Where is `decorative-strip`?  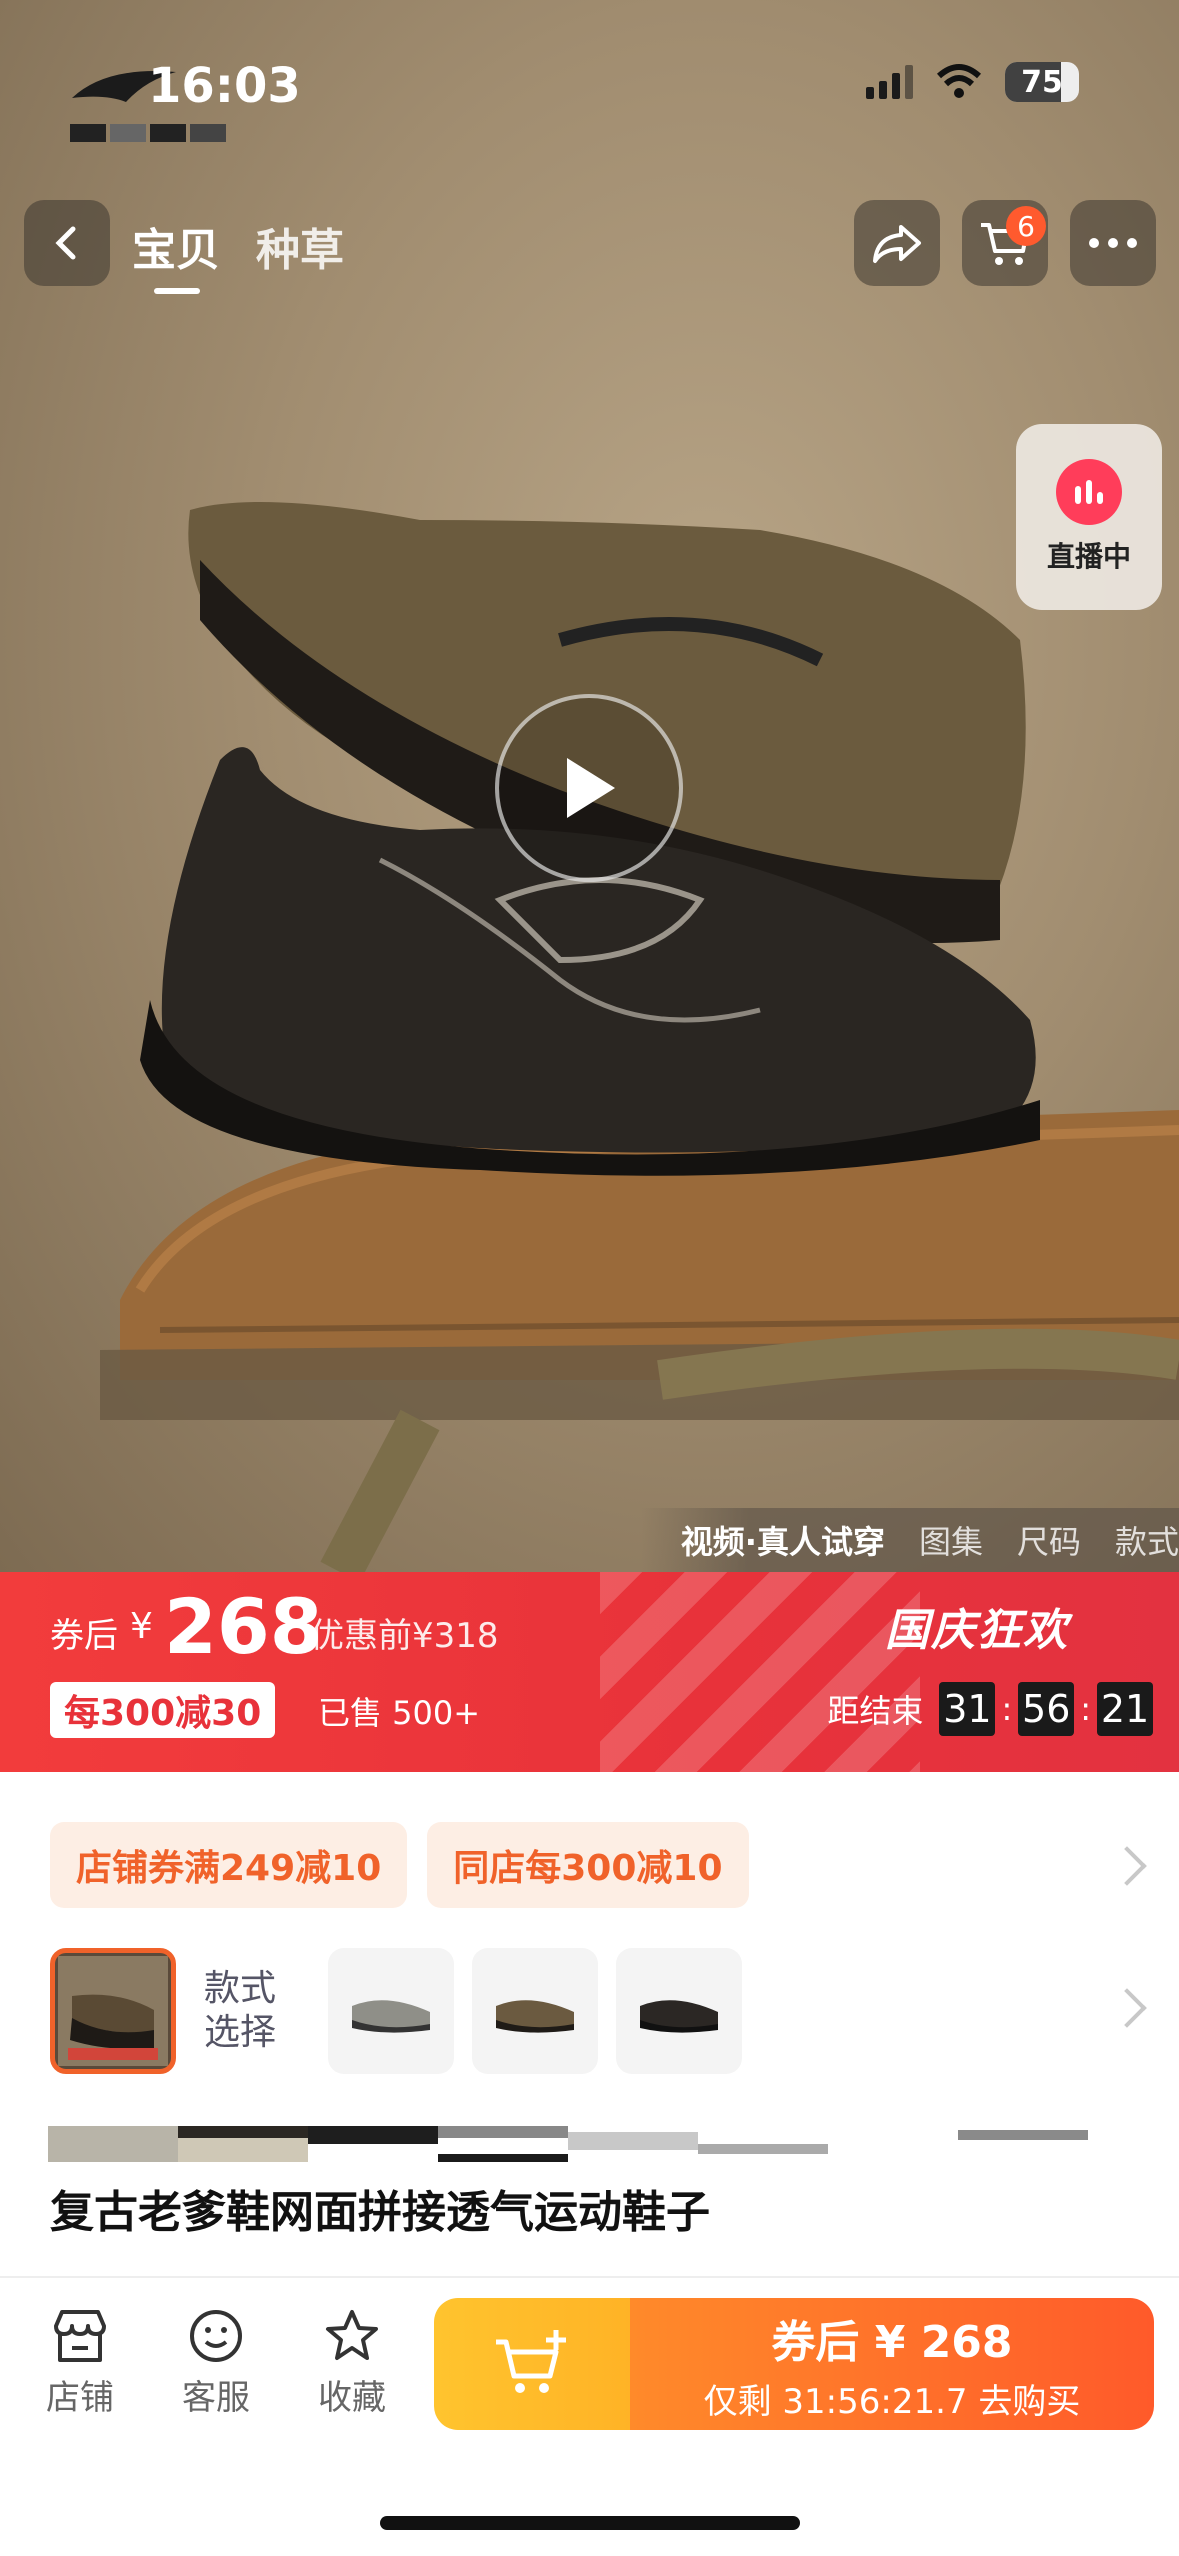
decorative-strip is located at coordinates (568, 2144).